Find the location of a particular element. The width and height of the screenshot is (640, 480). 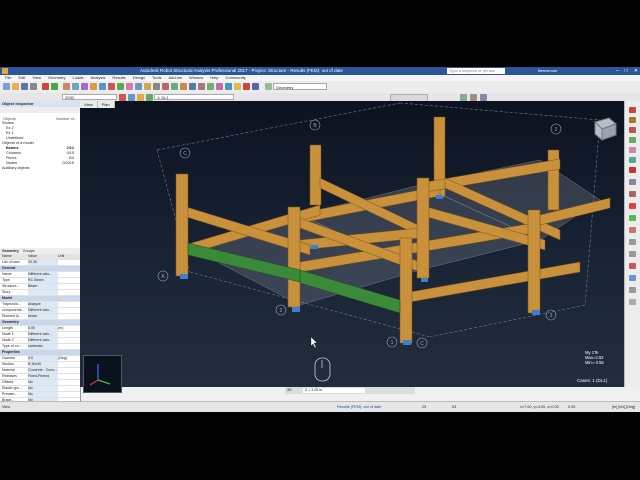

load-case-select: 1: DL1 is located at coordinates (194, 97).